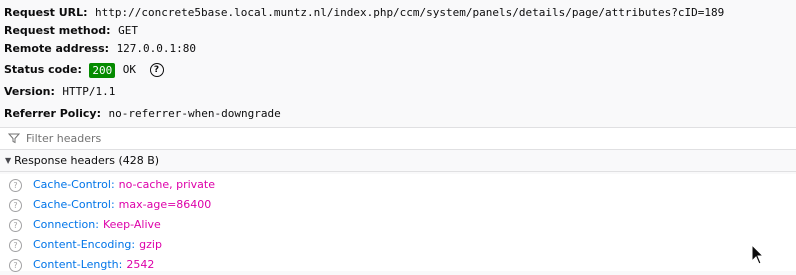  I want to click on status-code-label: Status code:, so click(43, 69).